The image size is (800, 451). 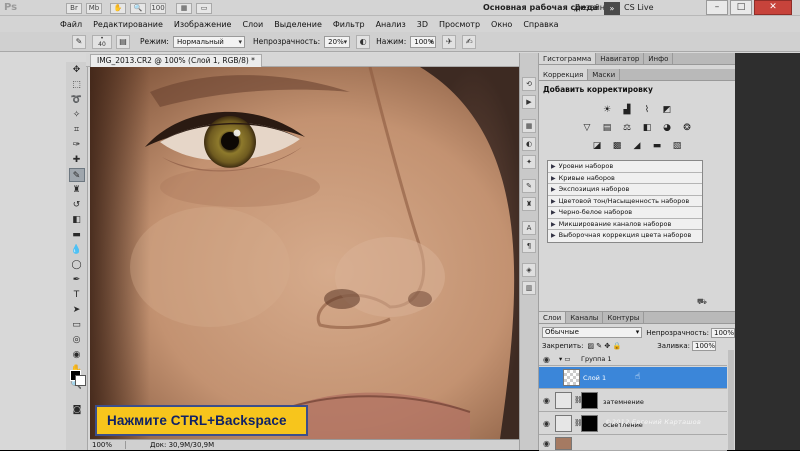 What do you see at coordinates (77, 325) in the screenshot?
I see `shape-tool-icon: ▭` at bounding box center [77, 325].